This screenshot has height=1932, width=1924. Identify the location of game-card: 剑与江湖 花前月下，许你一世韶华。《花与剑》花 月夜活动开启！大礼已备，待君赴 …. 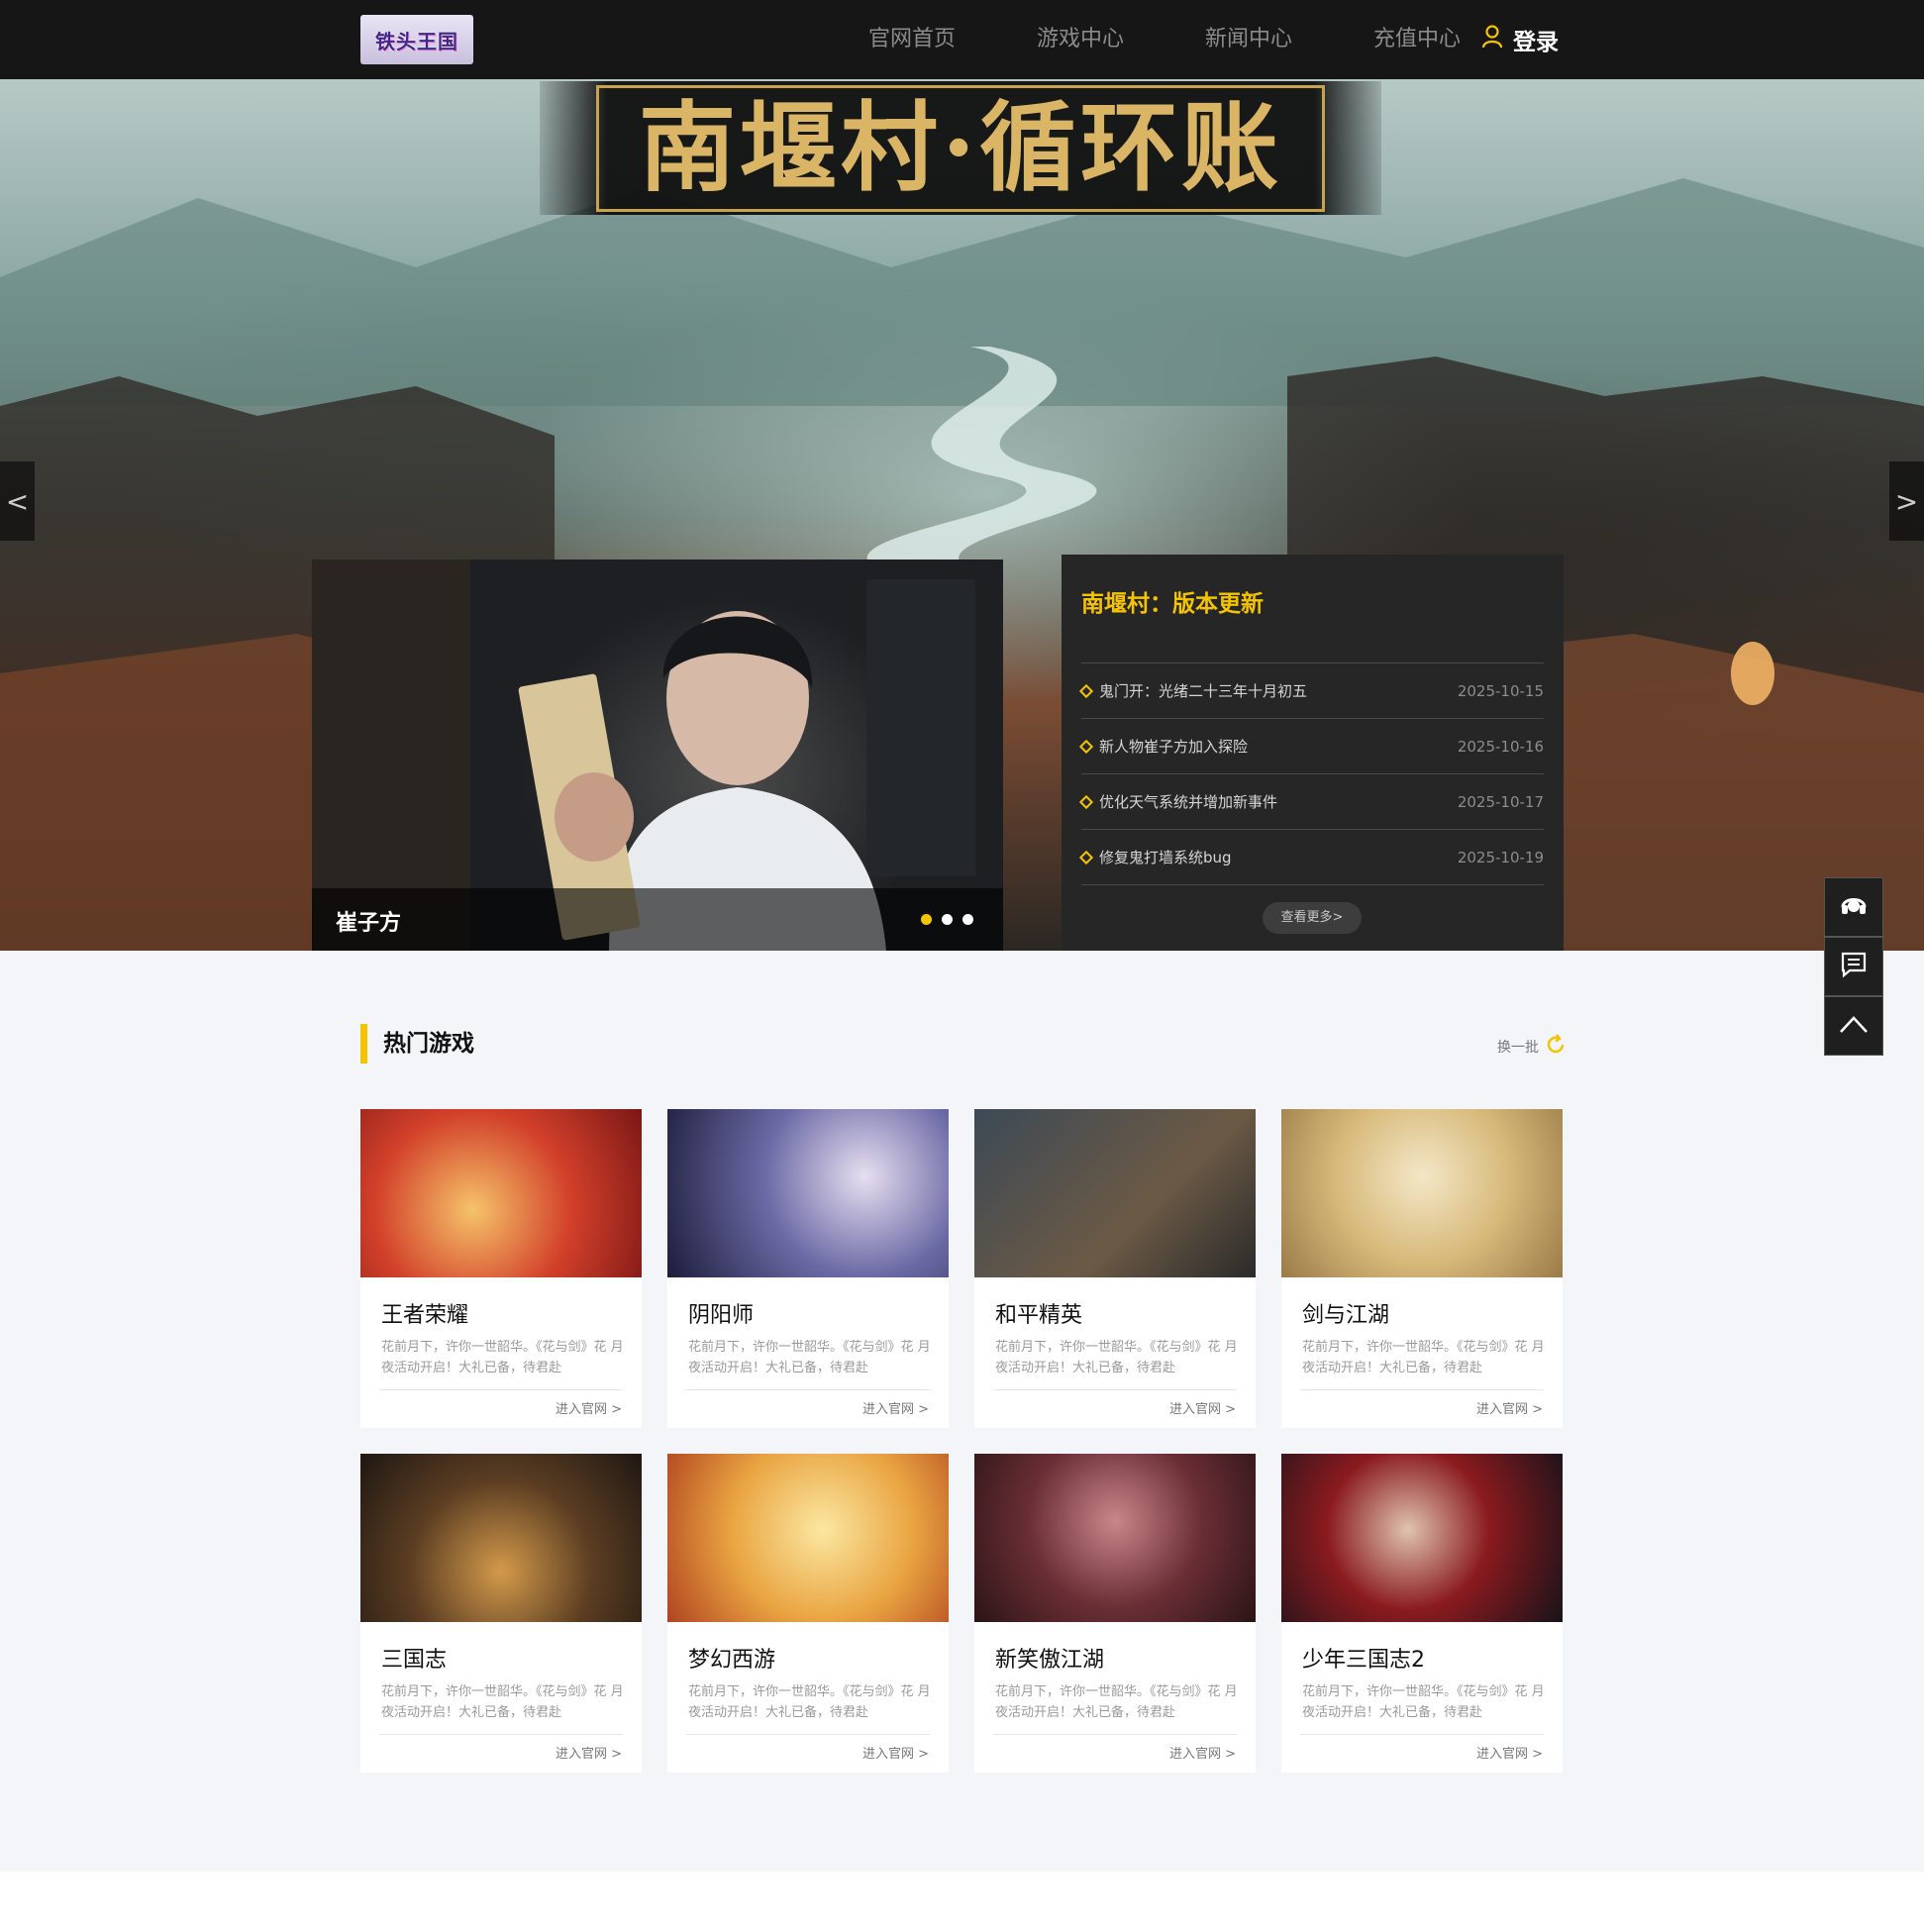
(1422, 1268).